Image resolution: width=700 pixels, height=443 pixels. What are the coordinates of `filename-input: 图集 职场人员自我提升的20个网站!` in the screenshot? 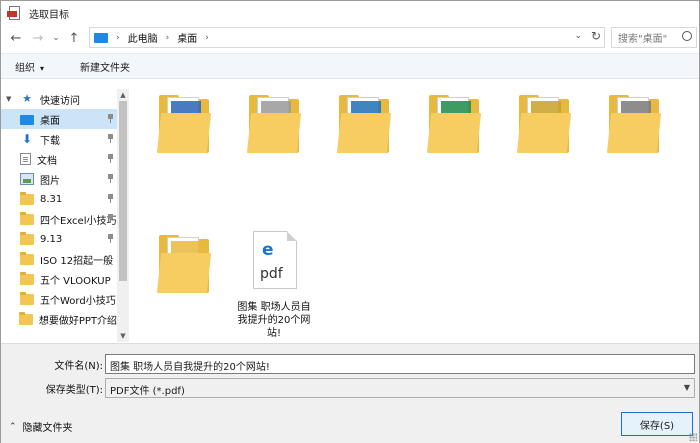 It's located at (400, 364).